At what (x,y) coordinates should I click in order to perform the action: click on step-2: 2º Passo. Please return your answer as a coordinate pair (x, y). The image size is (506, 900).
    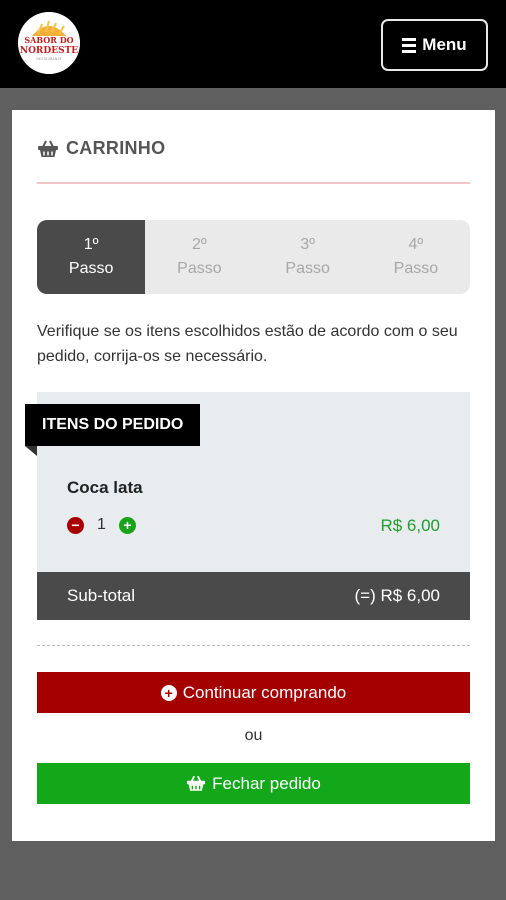
    Looking at the image, I should click on (199, 257).